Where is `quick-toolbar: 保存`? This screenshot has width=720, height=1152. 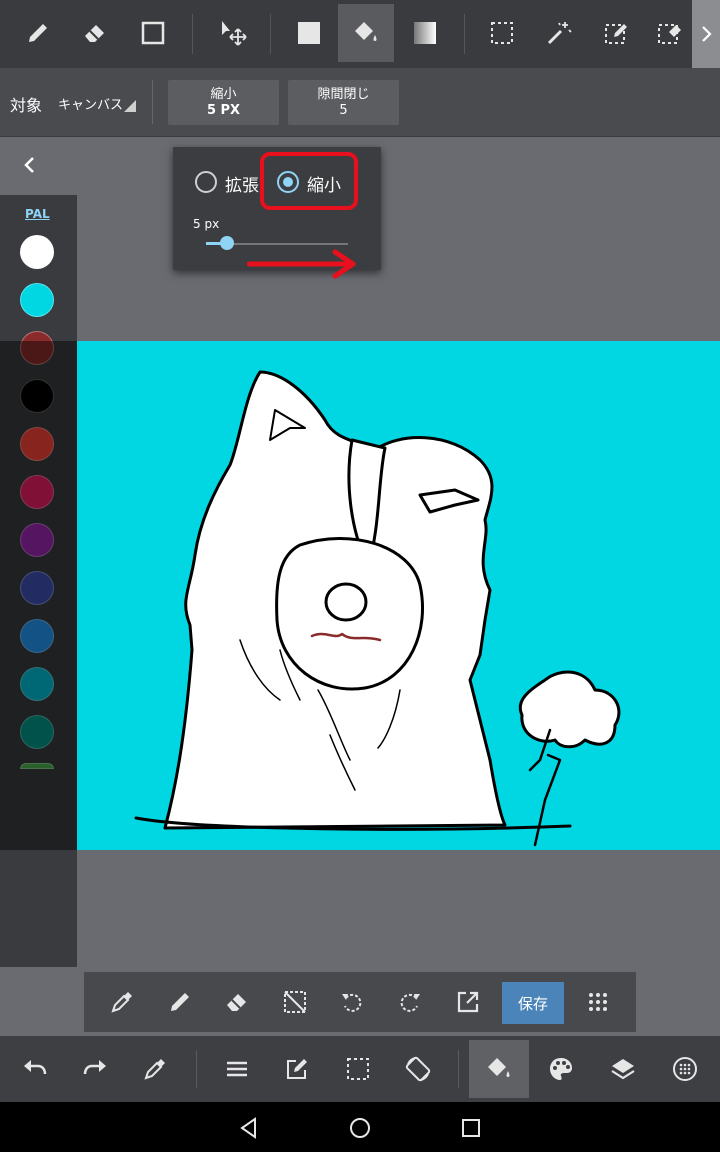
quick-toolbar: 保存 is located at coordinates (360, 1002).